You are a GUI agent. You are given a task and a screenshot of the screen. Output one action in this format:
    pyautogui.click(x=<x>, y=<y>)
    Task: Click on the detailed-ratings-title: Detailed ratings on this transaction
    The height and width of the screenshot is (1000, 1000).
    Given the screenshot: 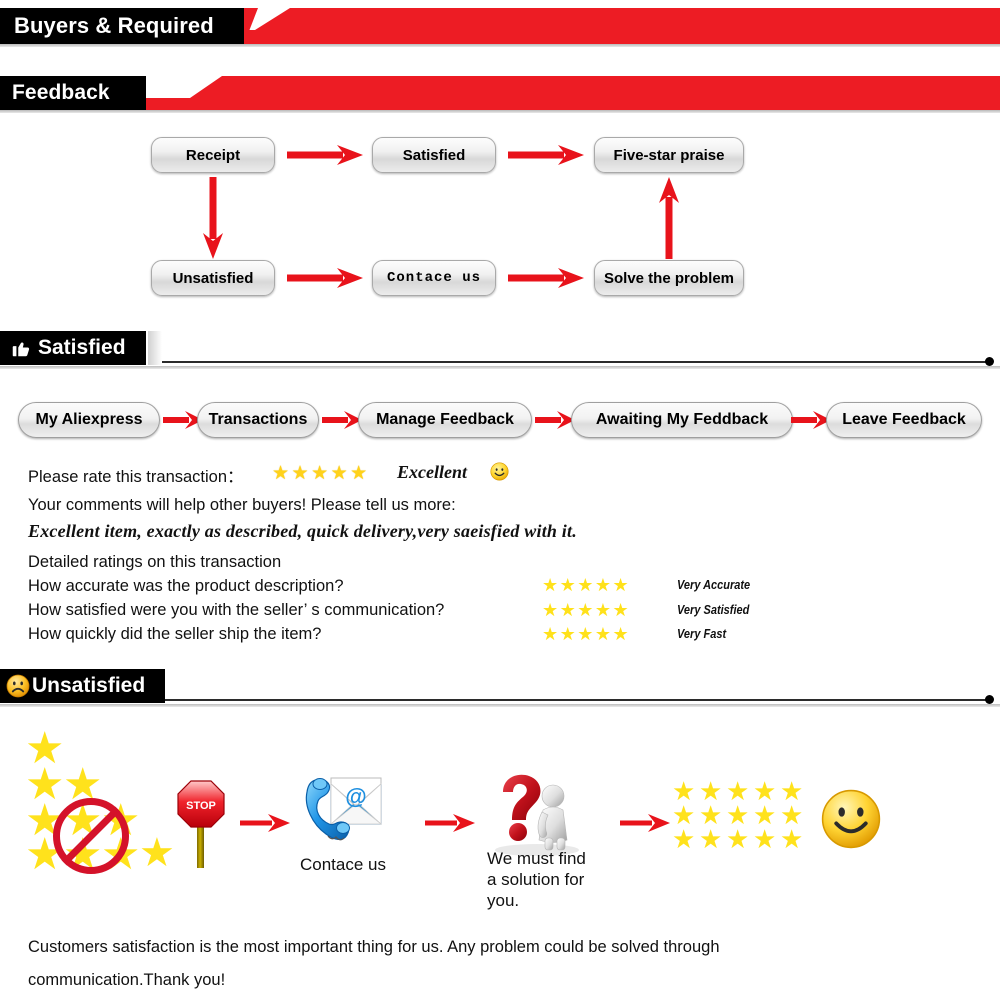 What is the action you would take?
    pyautogui.click(x=155, y=562)
    